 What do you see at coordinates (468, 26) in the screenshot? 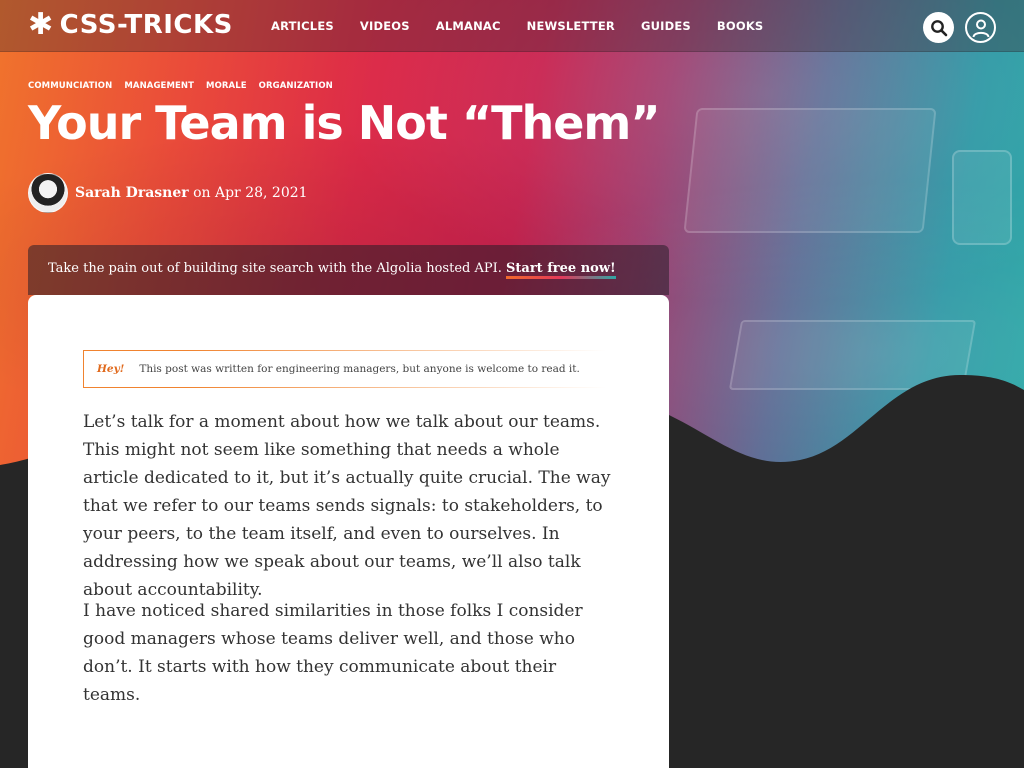
I see `nav-item-almanac: ALMANAC` at bounding box center [468, 26].